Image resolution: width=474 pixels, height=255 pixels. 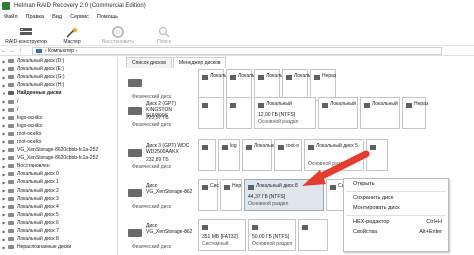 I want to click on sidebar-item: ▶ Локальный диск 2, so click(x=58, y=191).